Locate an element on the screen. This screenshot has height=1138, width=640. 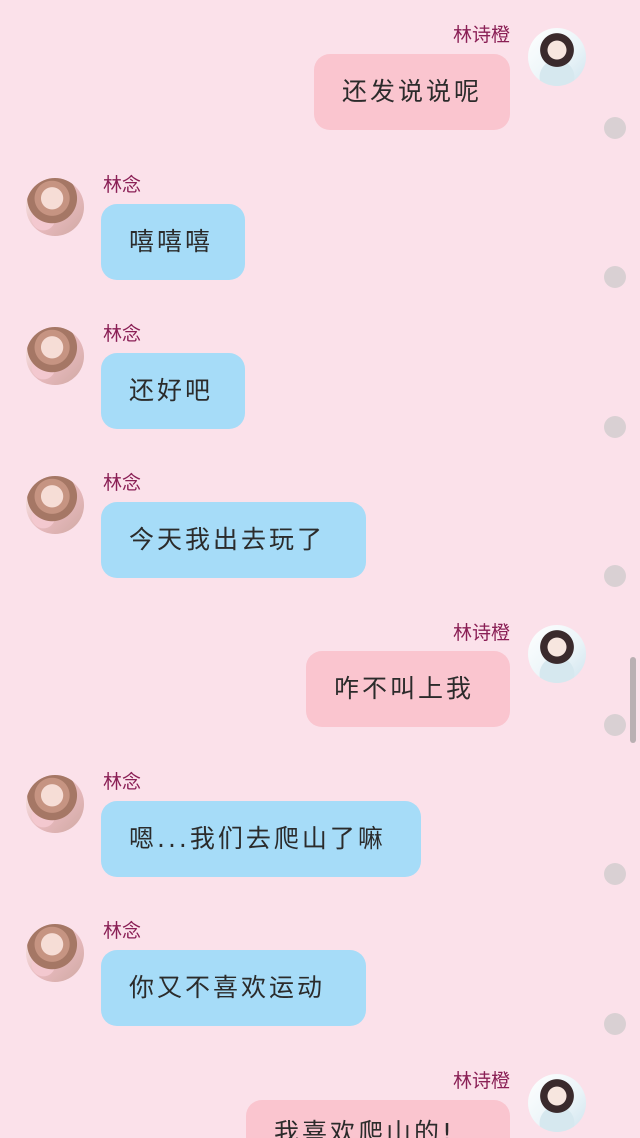
message-bubble: 你又不喜欢运动 is located at coordinates (233, 988).